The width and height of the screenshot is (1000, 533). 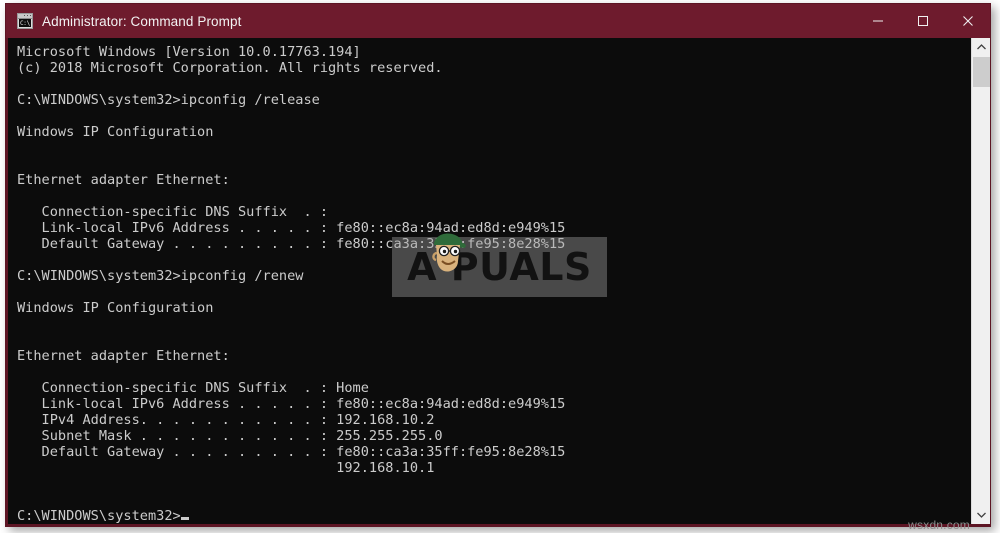 What do you see at coordinates (184, 518) in the screenshot?
I see `terminal-cursor` at bounding box center [184, 518].